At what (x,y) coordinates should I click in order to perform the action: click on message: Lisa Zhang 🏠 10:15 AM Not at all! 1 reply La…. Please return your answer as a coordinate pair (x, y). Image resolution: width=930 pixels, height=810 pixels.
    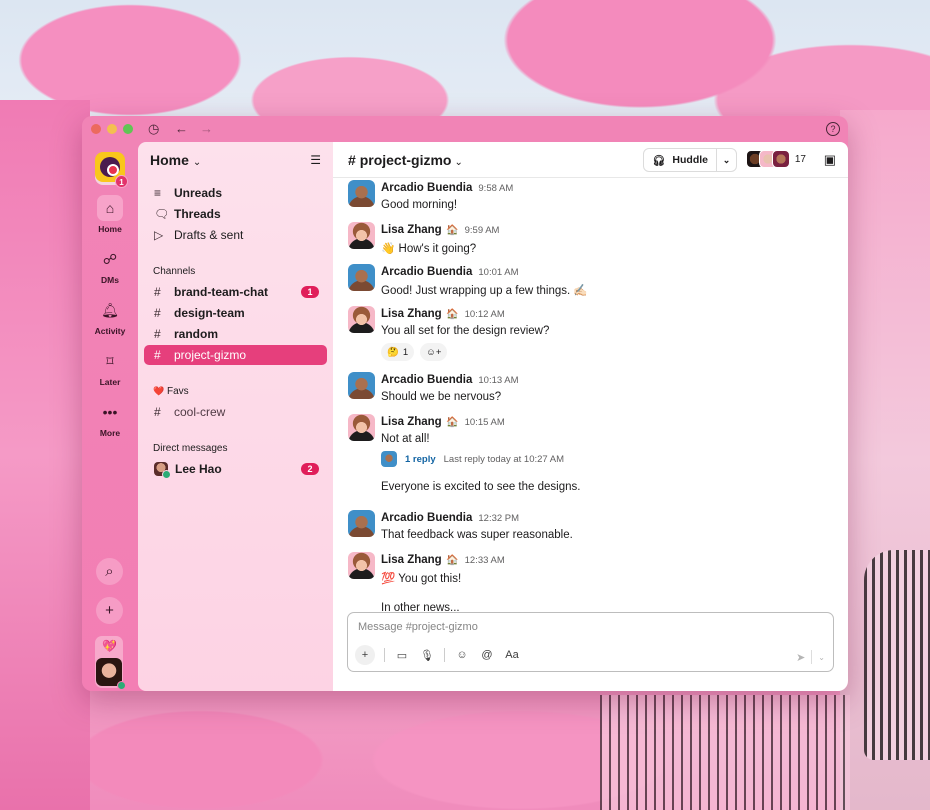
    Looking at the image, I should click on (590, 452).